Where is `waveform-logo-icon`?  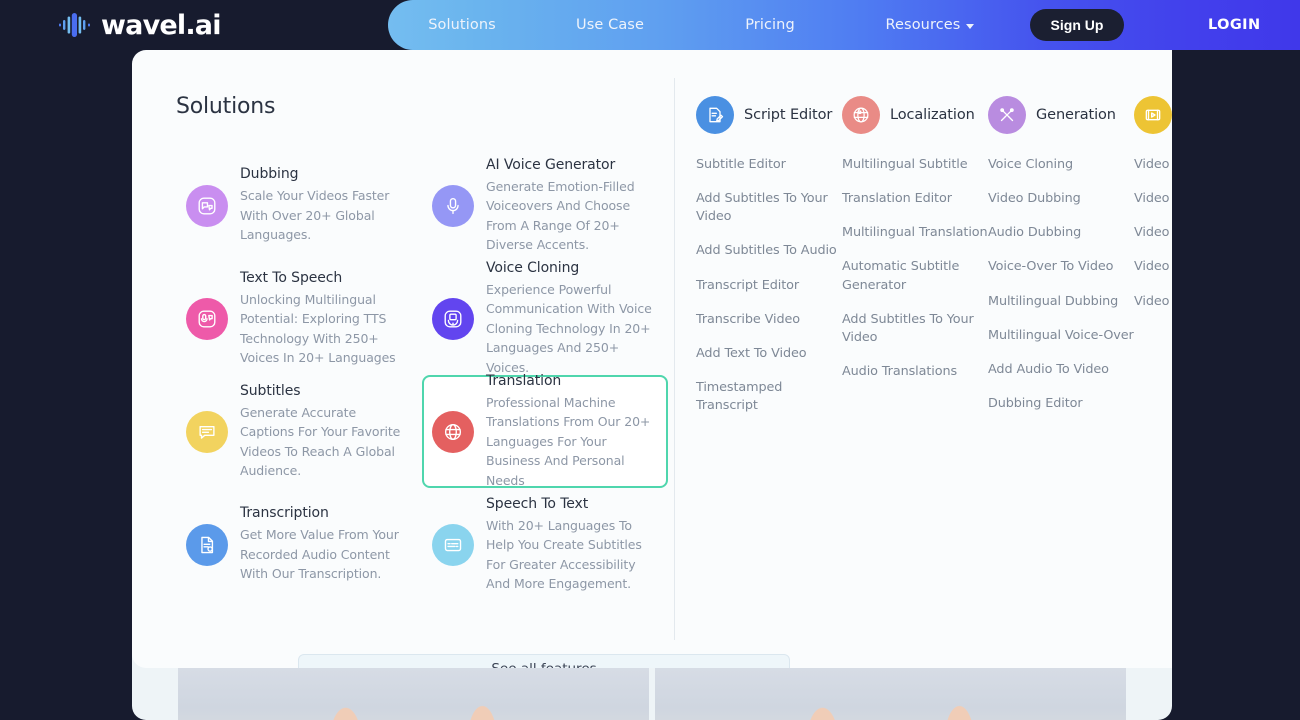 waveform-logo-icon is located at coordinates (74, 25).